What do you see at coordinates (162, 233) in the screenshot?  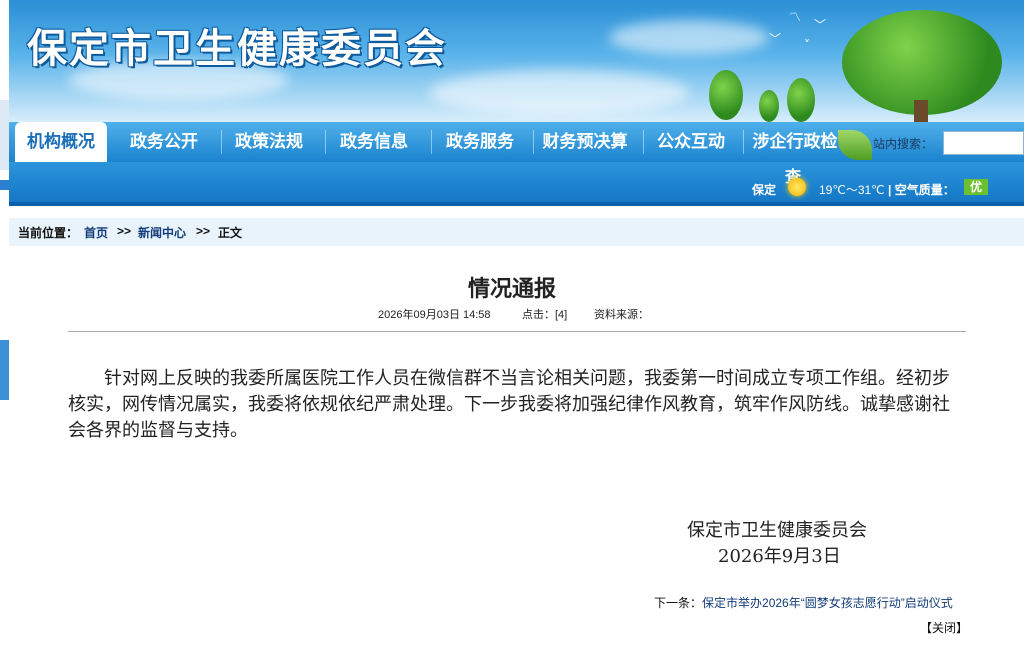 I see `breadcrumb-section-link: 新闻中心` at bounding box center [162, 233].